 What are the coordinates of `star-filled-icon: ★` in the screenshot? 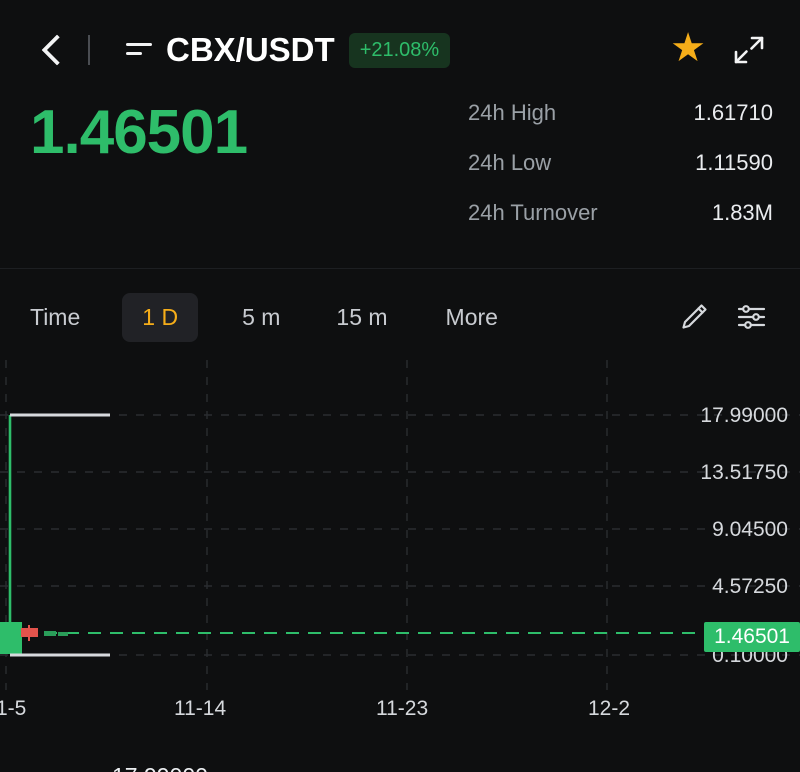 It's located at (688, 48).